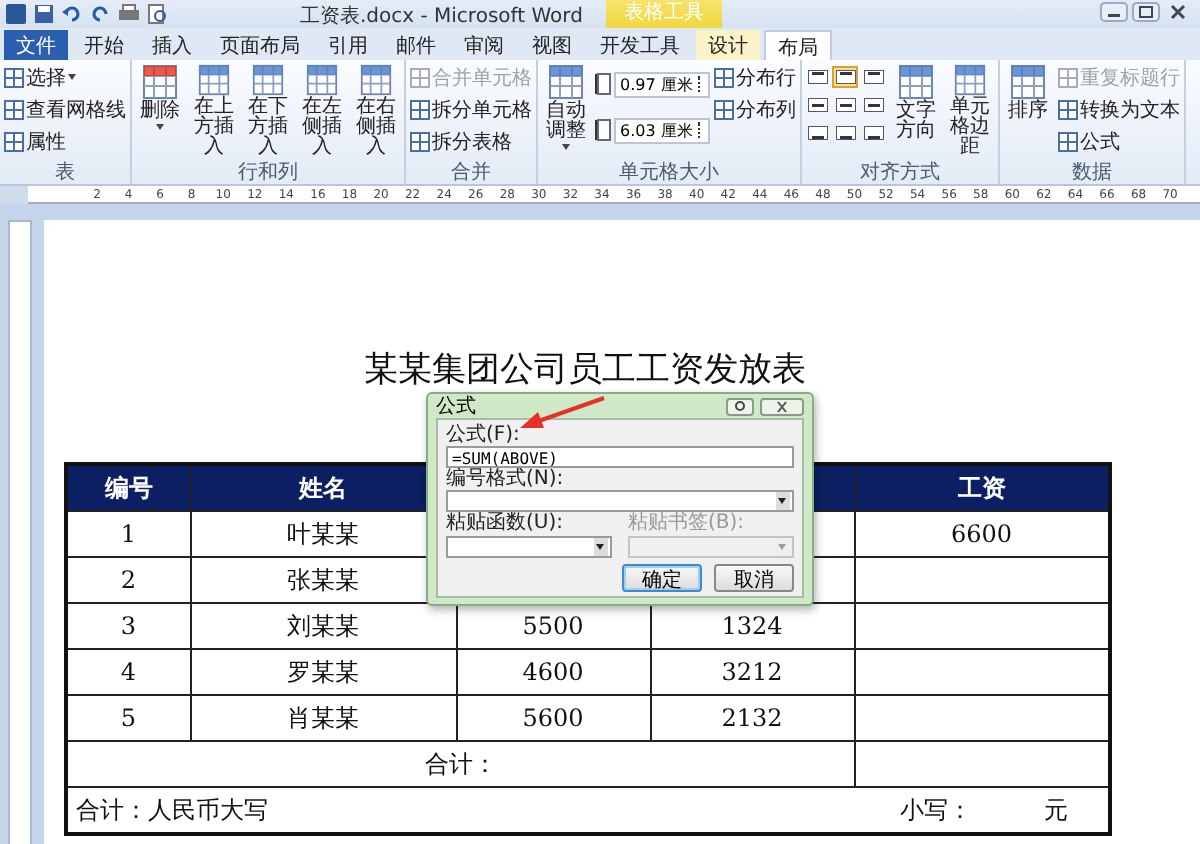 The image size is (1200, 844). I want to click on ribbon-button: 排序, so click(1028, 111).